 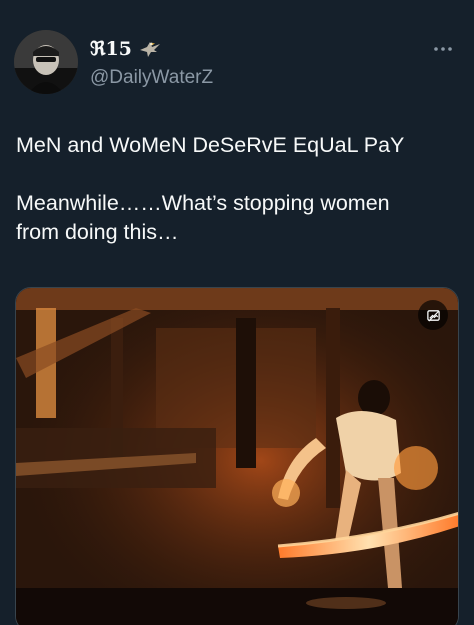 I want to click on author-name-row: ℜ15, so click(x=126, y=49).